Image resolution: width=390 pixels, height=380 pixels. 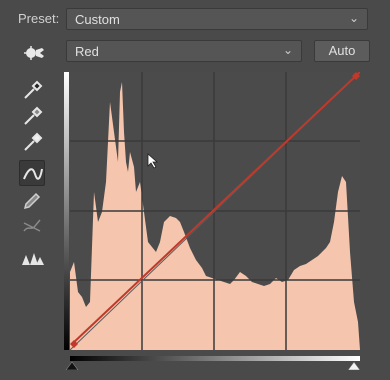 I want to click on curve-point-icon, so click(x=32, y=173).